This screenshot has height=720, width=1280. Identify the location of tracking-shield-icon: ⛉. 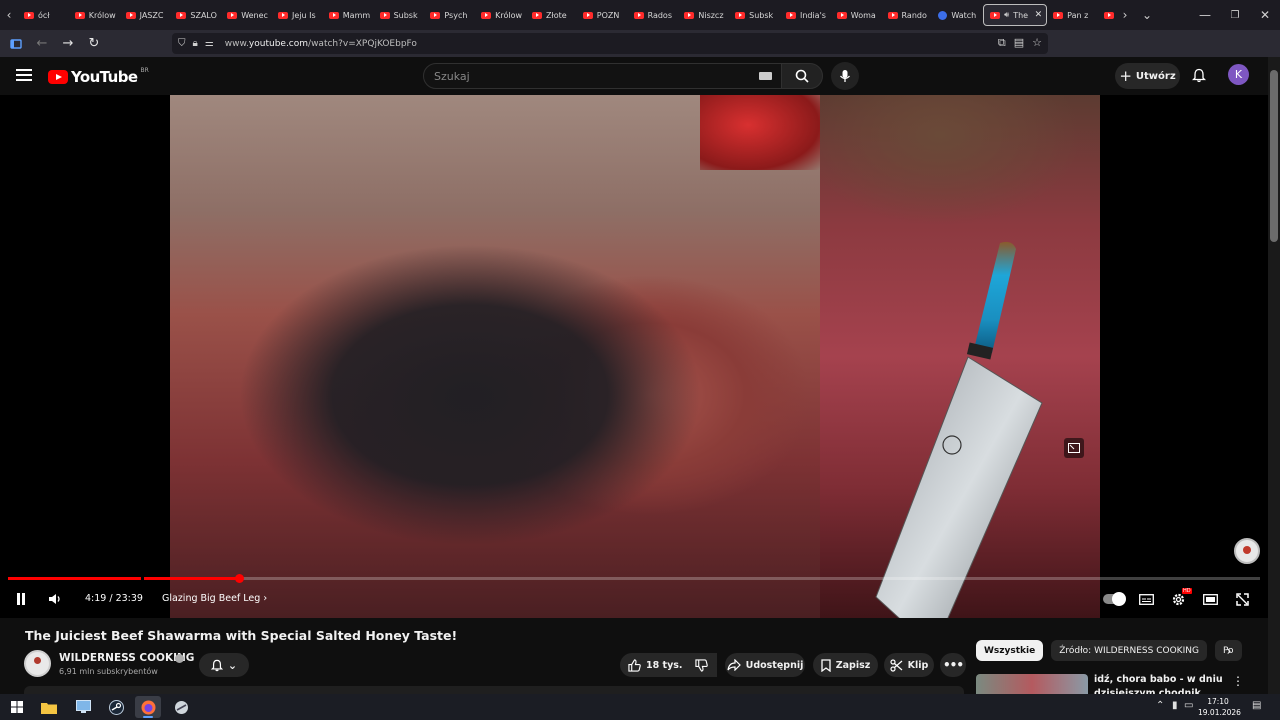
(182, 43).